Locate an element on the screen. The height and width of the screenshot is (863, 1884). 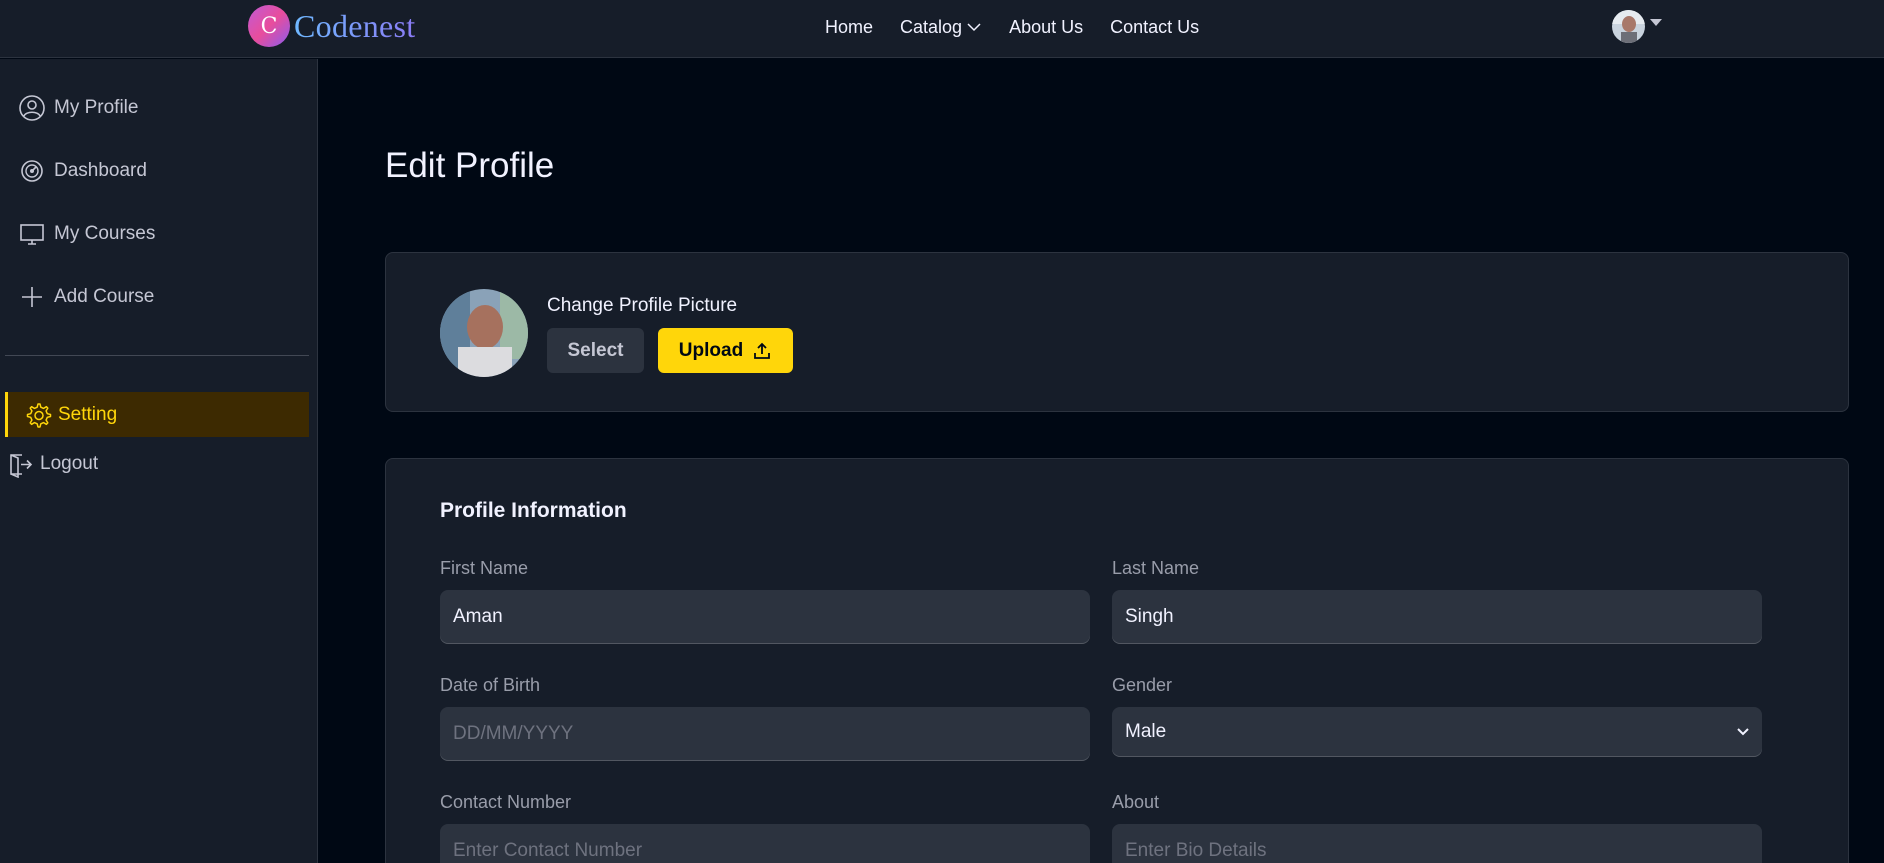
nav-contact-label: Contact Us is located at coordinates (1155, 26).